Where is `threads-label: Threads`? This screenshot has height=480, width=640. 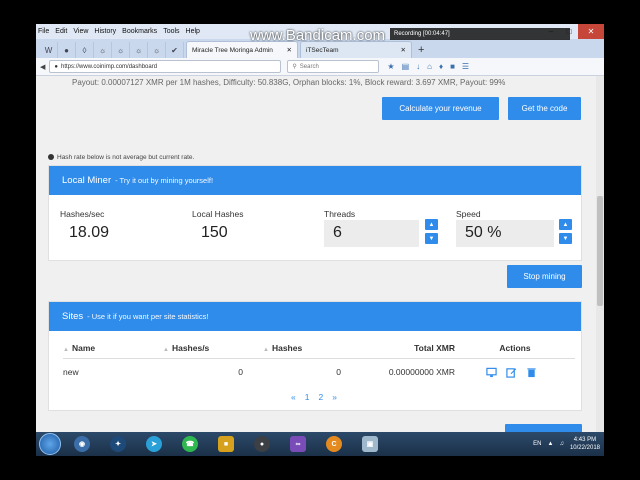
threads-label: Threads is located at coordinates (340, 214).